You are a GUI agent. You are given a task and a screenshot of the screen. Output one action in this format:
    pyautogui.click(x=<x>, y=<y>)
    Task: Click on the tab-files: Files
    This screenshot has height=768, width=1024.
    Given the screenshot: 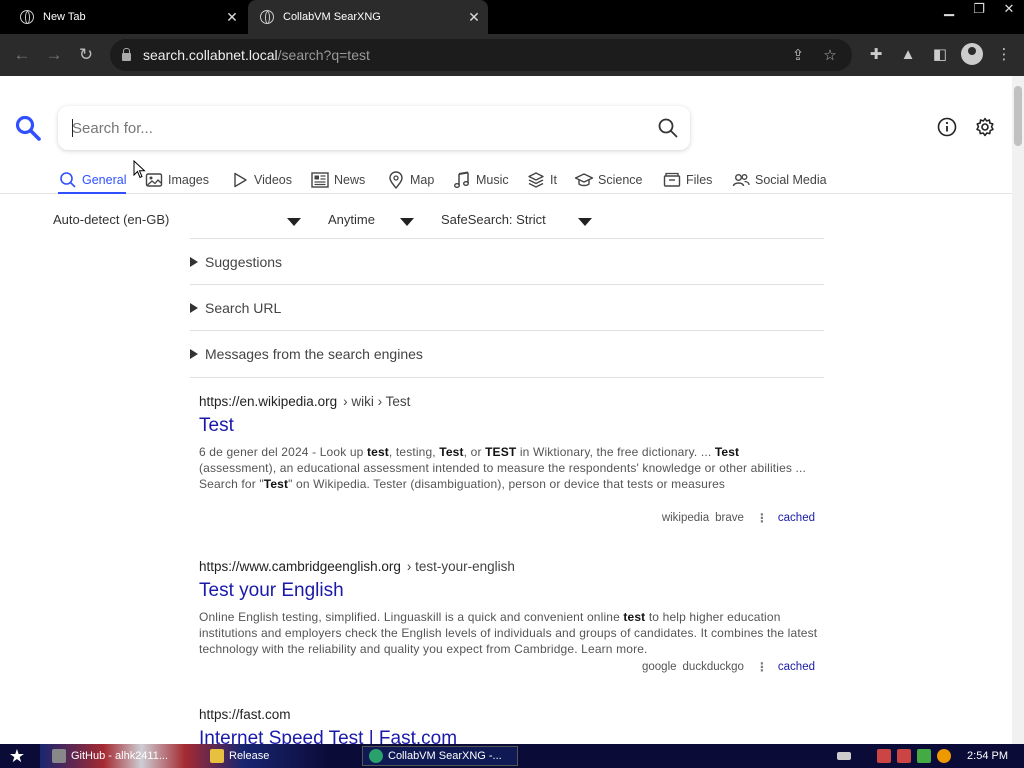 What is the action you would take?
    pyautogui.click(x=687, y=180)
    